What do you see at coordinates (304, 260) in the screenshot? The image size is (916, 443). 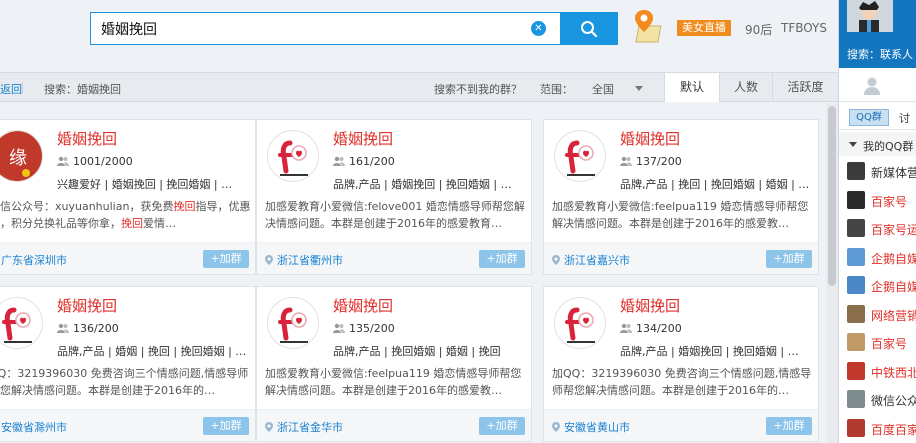 I see `group-location: 浙江省衢州市` at bounding box center [304, 260].